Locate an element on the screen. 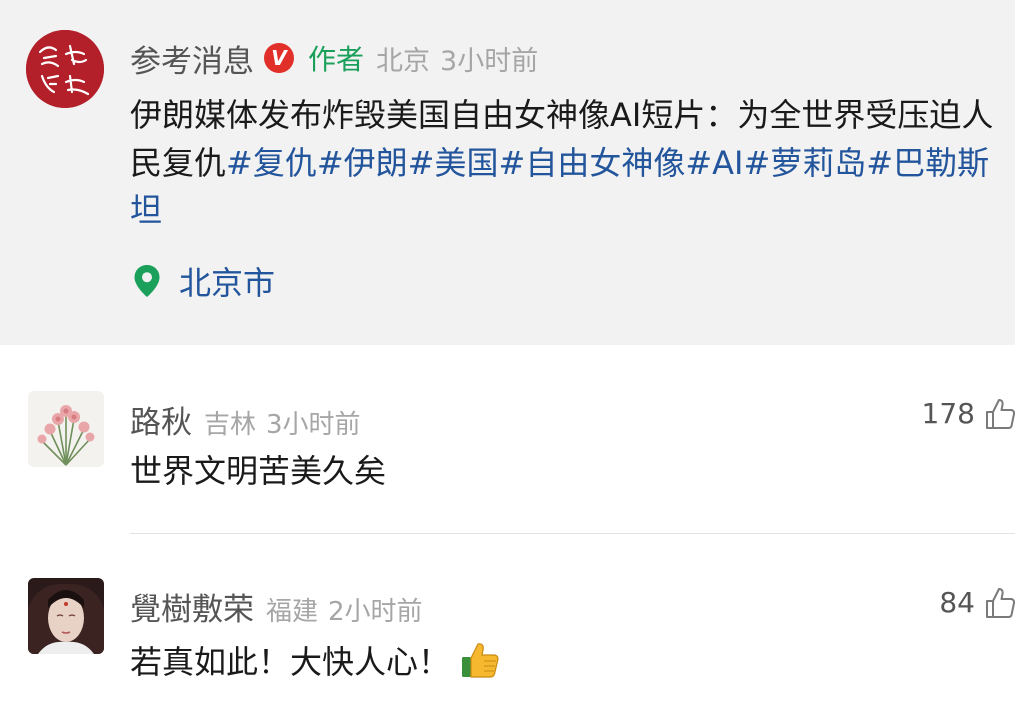 This screenshot has height=705, width=1015. author-name: 参考消息 is located at coordinates (192, 58).